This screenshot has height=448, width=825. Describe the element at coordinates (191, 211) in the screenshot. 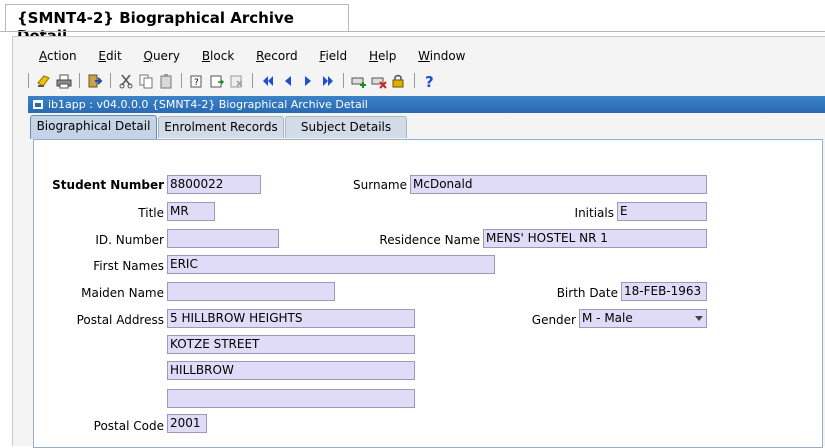

I see `title-field: MR` at that location.